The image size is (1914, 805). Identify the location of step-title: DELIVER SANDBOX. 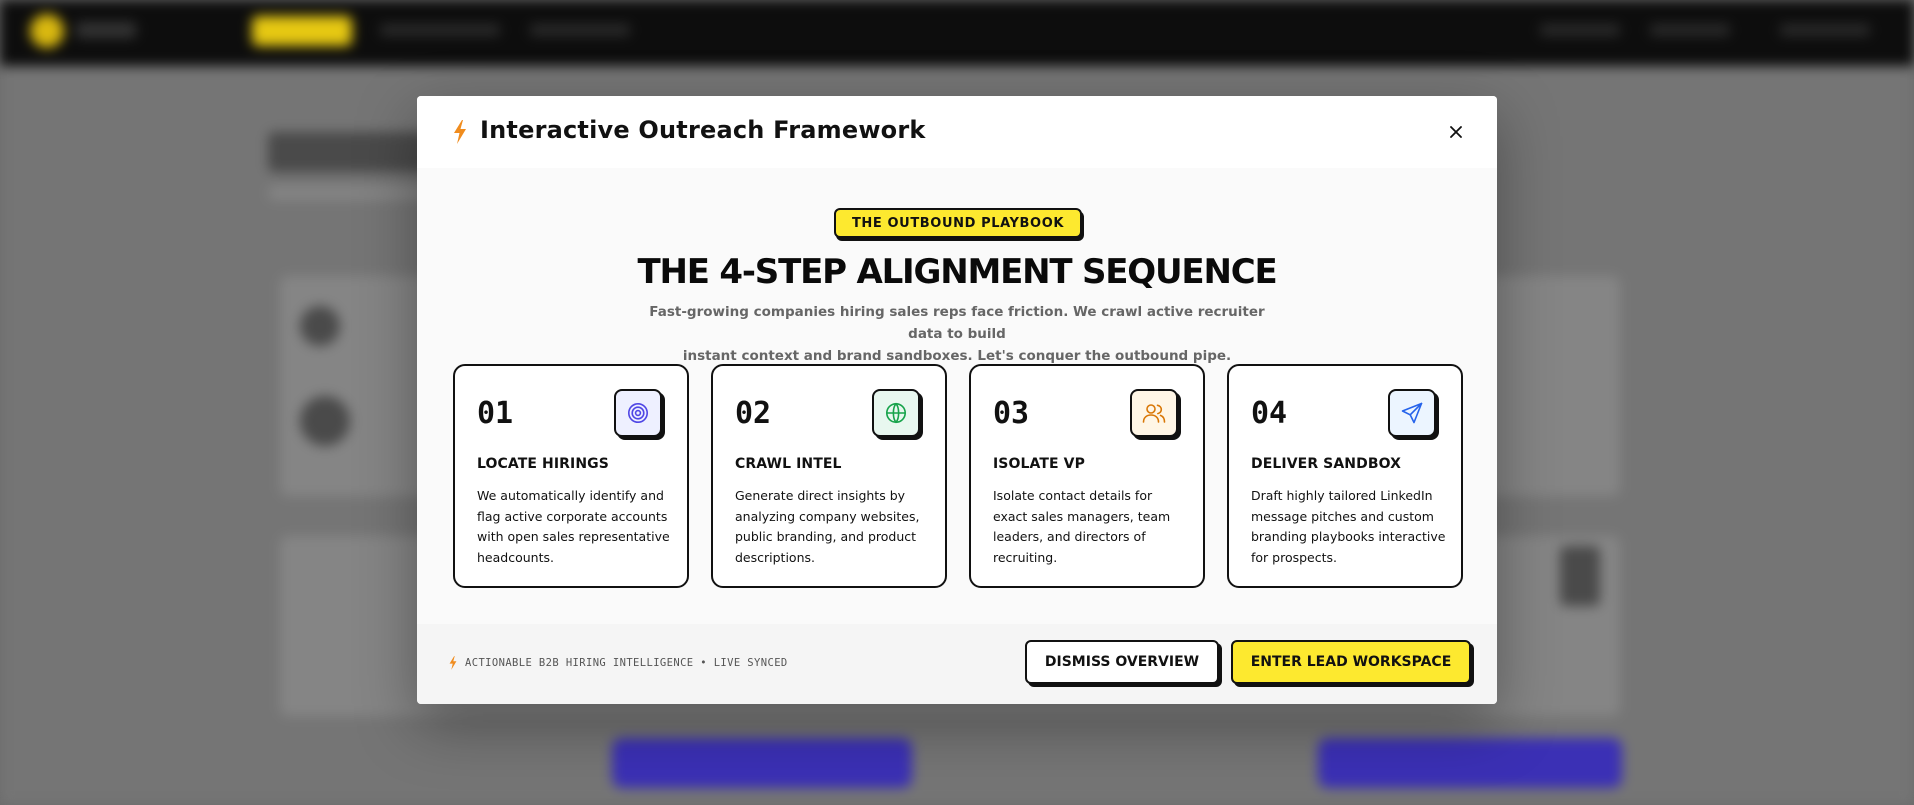
(1326, 464).